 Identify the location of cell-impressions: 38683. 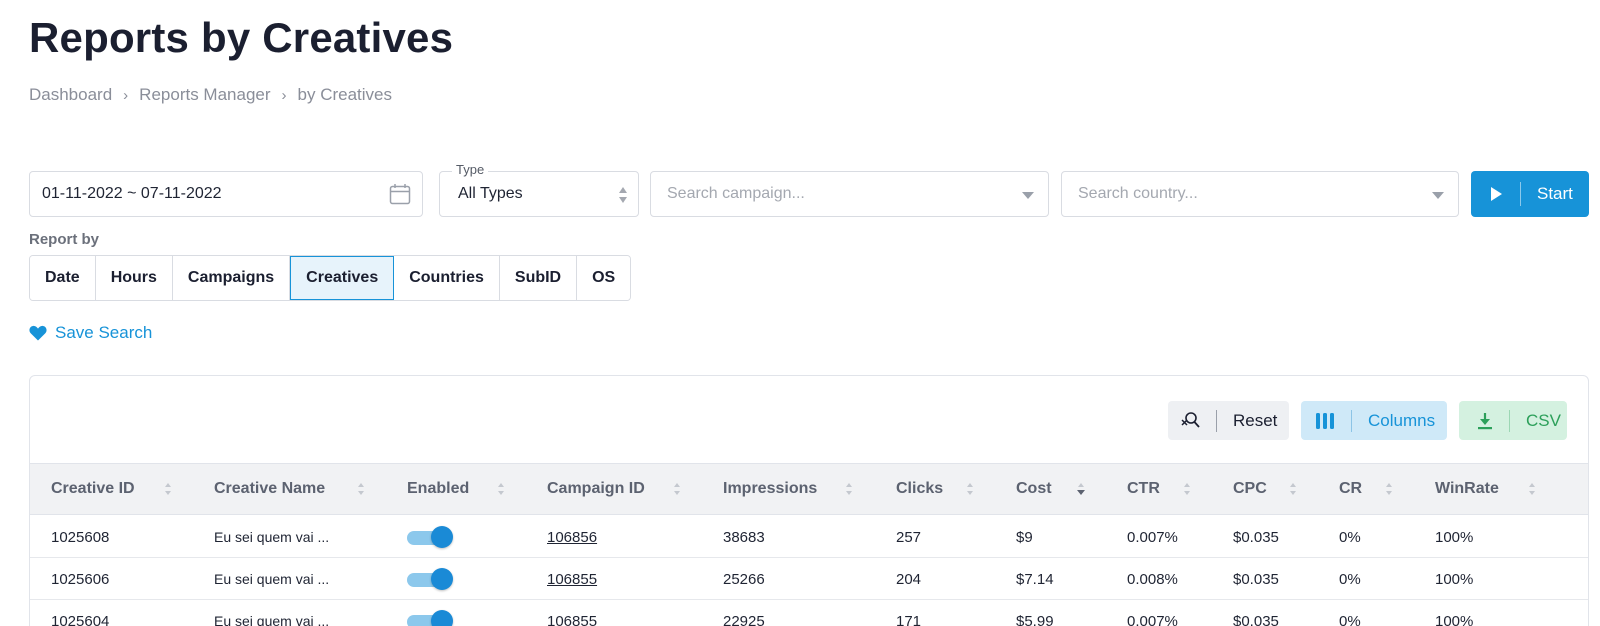
(744, 537).